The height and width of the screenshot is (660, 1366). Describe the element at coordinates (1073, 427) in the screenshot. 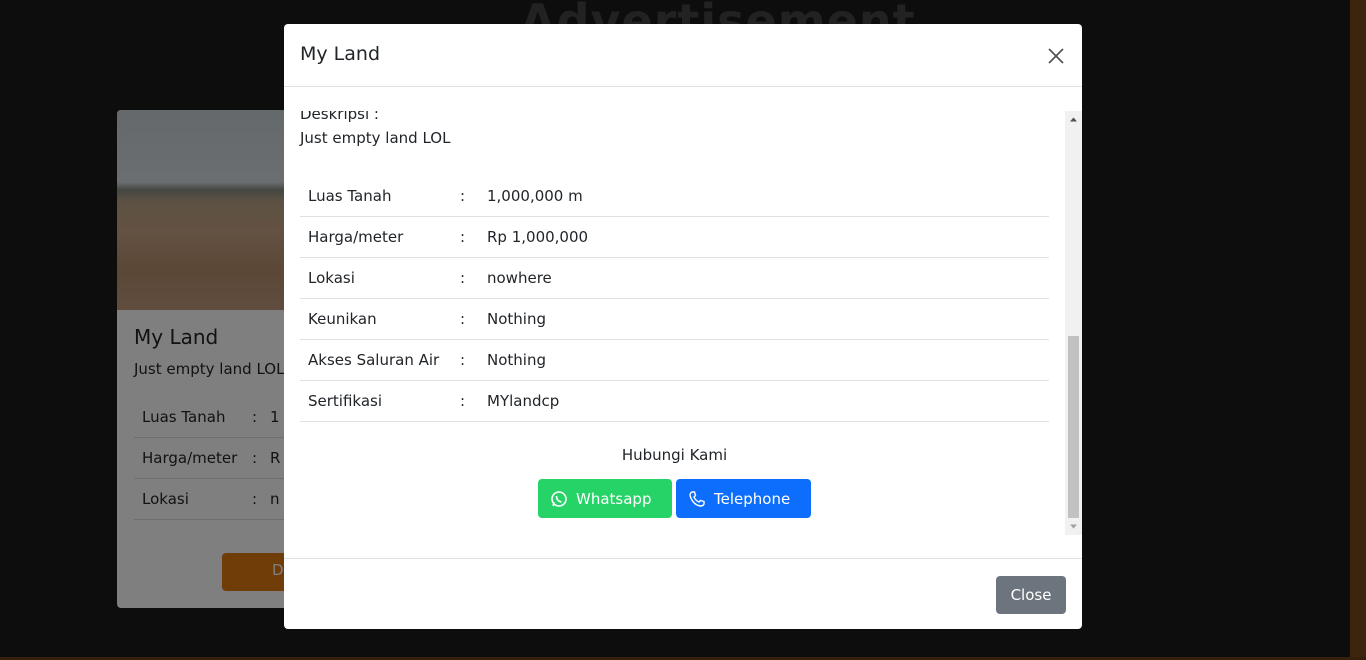

I see `scrollbar-thumb` at that location.